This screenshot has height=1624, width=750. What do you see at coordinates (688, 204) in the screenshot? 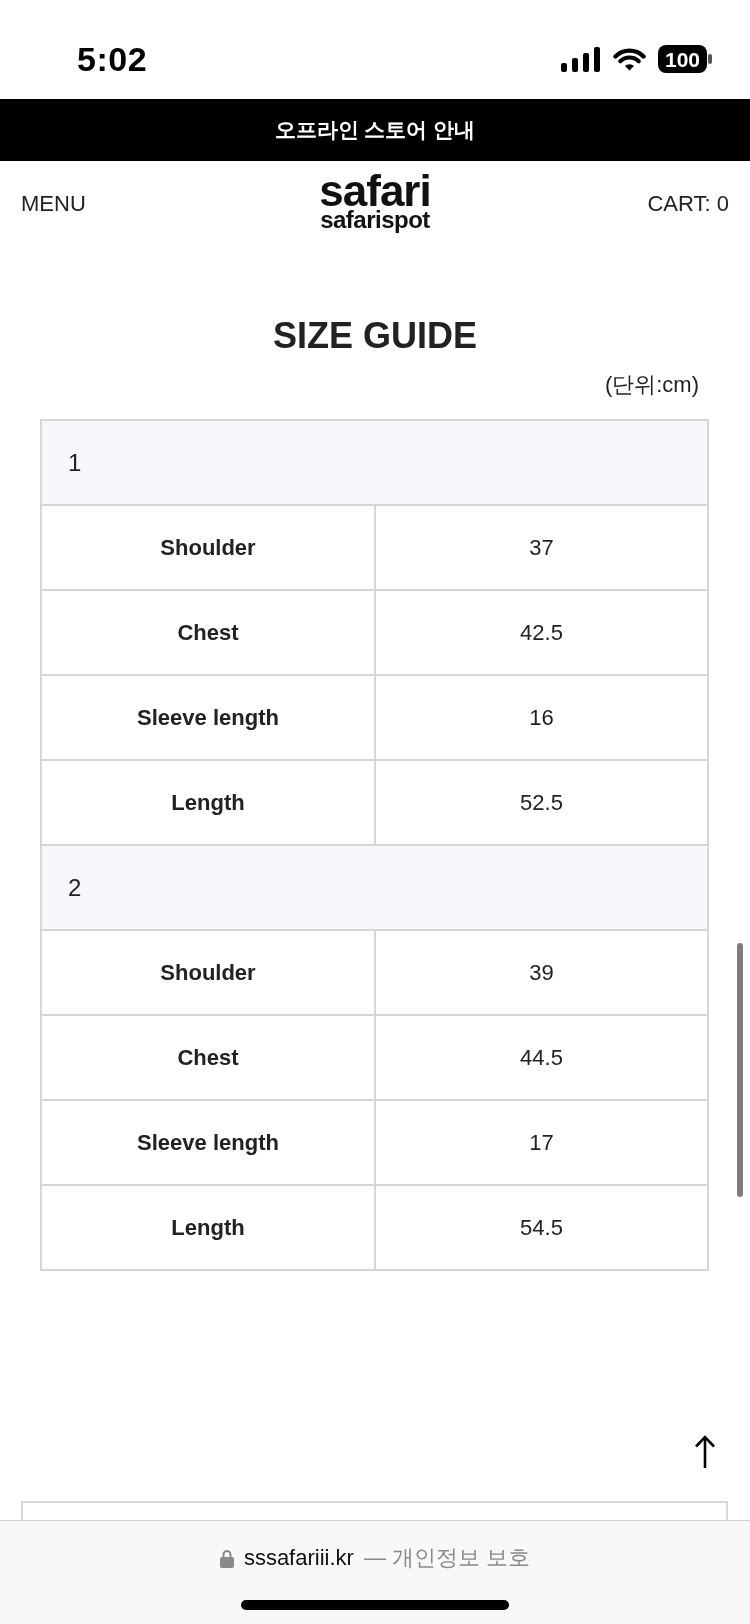
I see `cart-link: CART: 0` at bounding box center [688, 204].